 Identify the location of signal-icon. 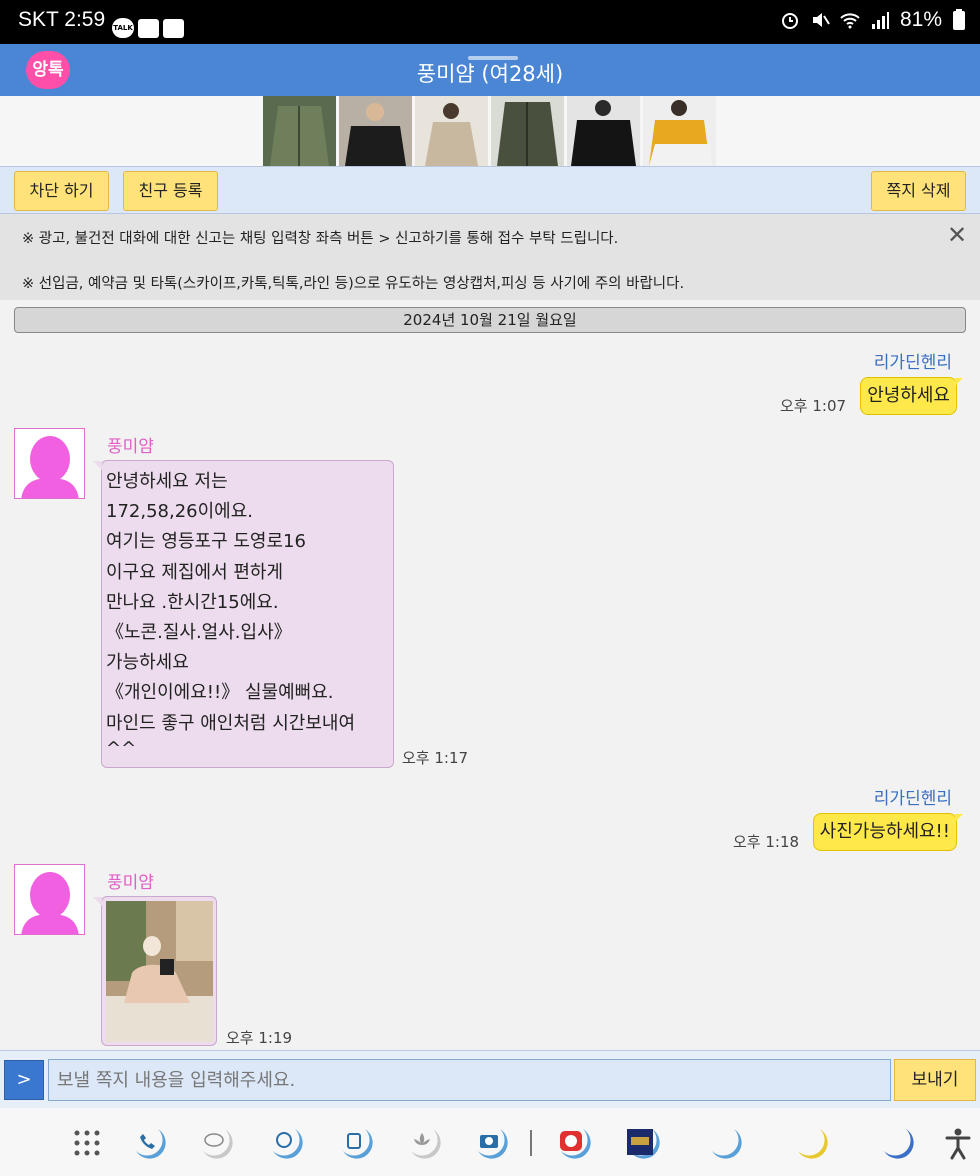
(880, 20).